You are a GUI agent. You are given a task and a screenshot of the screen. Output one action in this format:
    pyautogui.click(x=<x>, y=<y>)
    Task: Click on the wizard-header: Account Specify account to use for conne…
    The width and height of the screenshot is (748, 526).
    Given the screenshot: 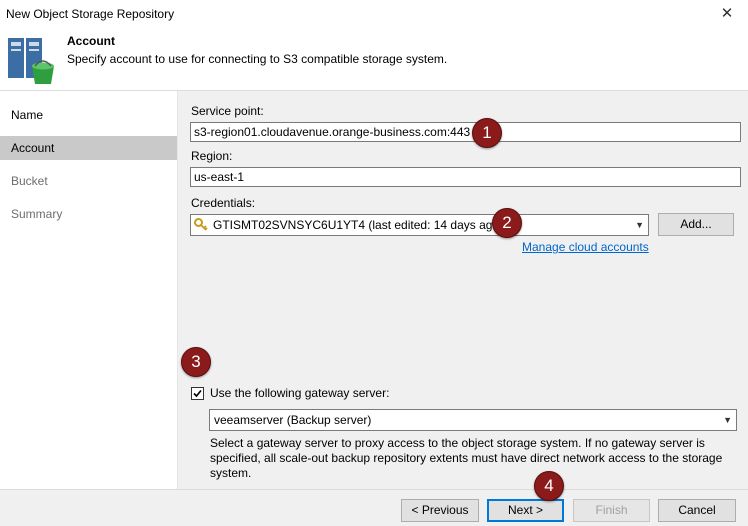 What is the action you would take?
    pyautogui.click(x=374, y=59)
    